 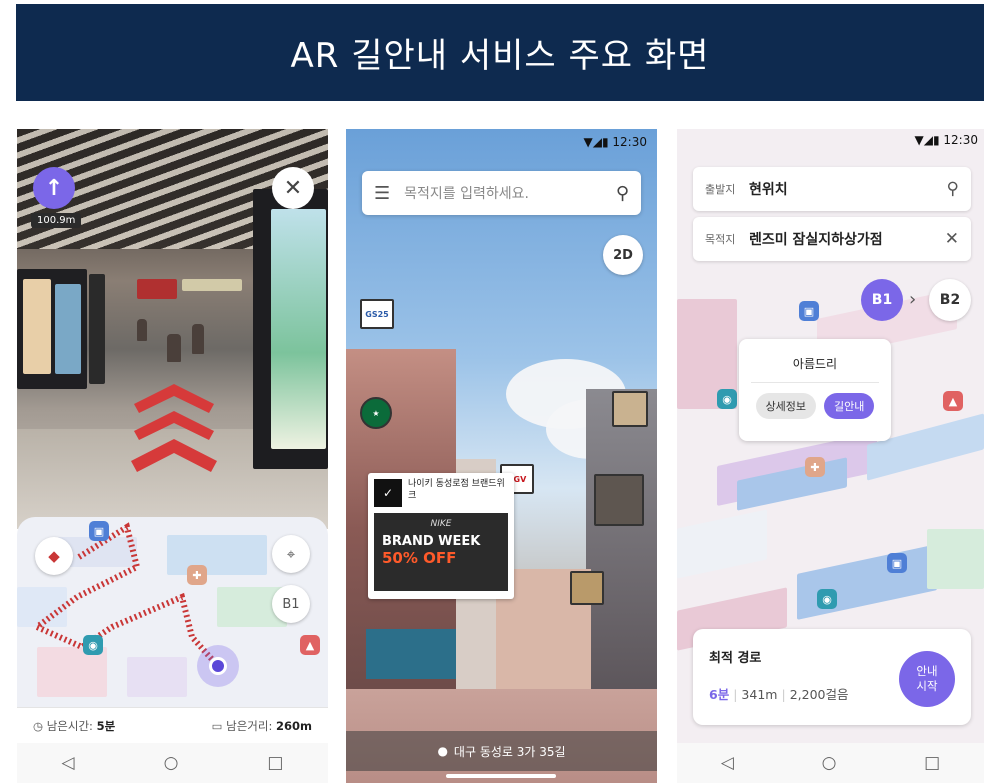 What do you see at coordinates (431, 541) in the screenshot?
I see `ad-headline: BRAND WEEK` at bounding box center [431, 541].